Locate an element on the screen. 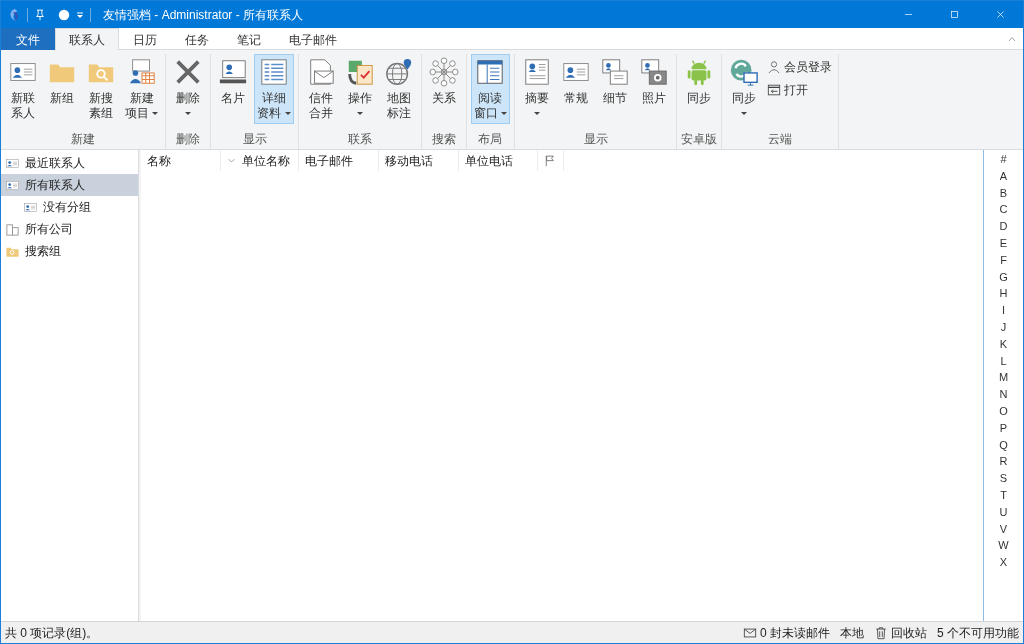 Image resolution: width=1024 pixels, height=644 pixels. index-letter: P is located at coordinates (1003, 428).